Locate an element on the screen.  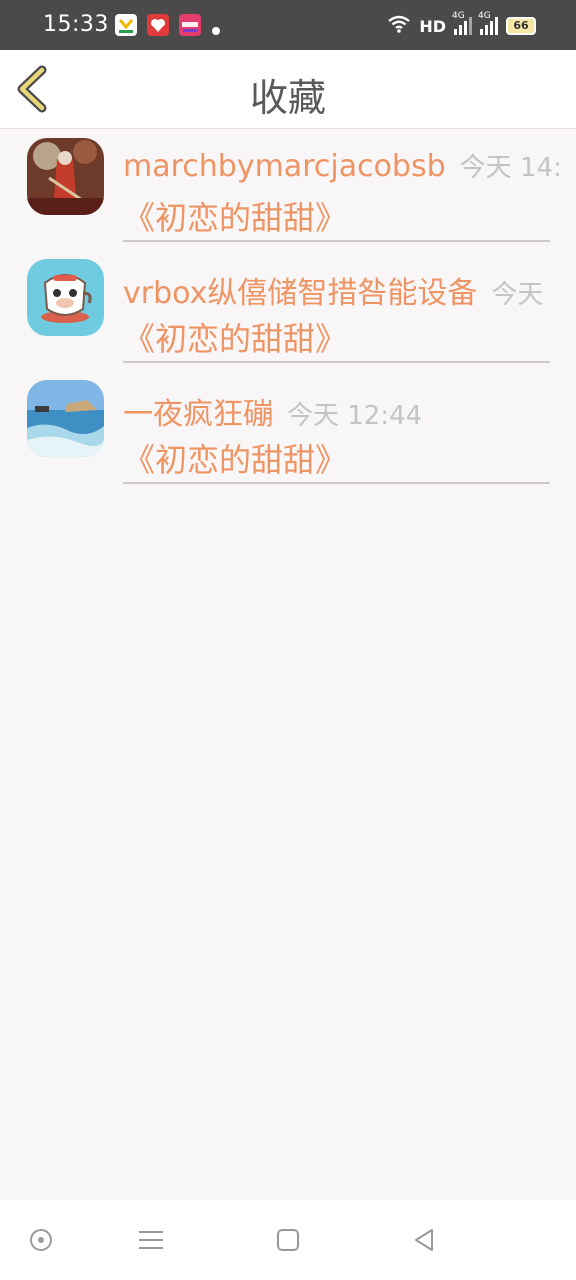
signal-icon-2: 4G is located at coordinates (488, 23).